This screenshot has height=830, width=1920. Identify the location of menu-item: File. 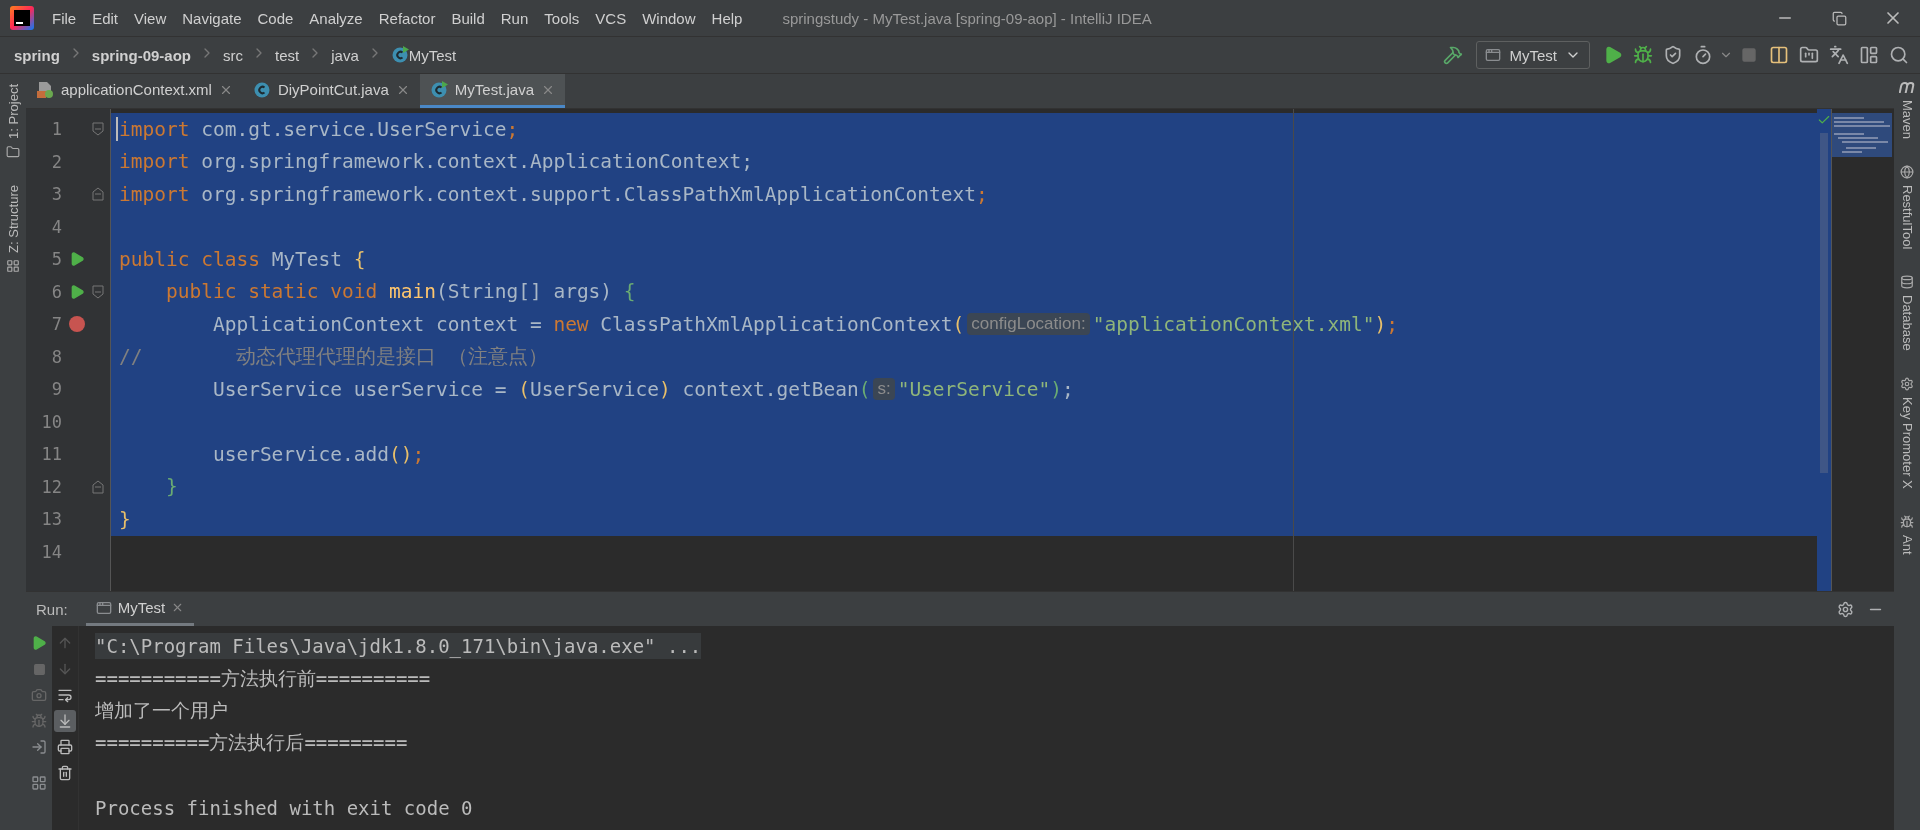
(64, 18).